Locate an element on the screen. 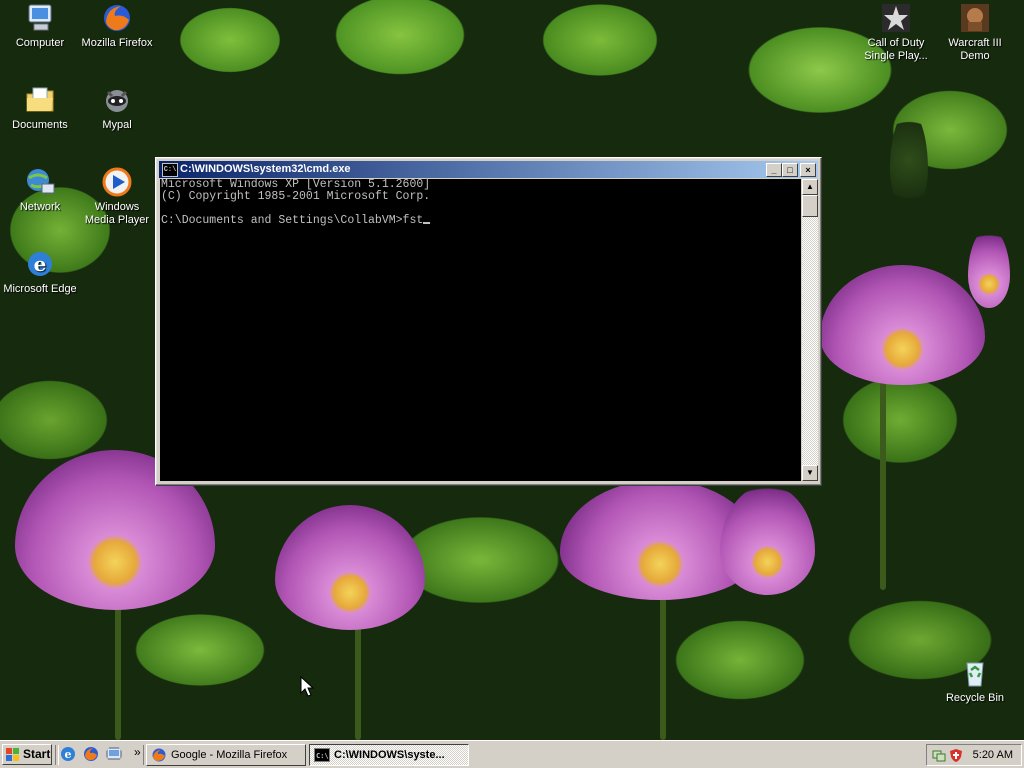 This screenshot has height=768, width=1024. task-firefox: Google - Mozilla Firefox is located at coordinates (226, 755).